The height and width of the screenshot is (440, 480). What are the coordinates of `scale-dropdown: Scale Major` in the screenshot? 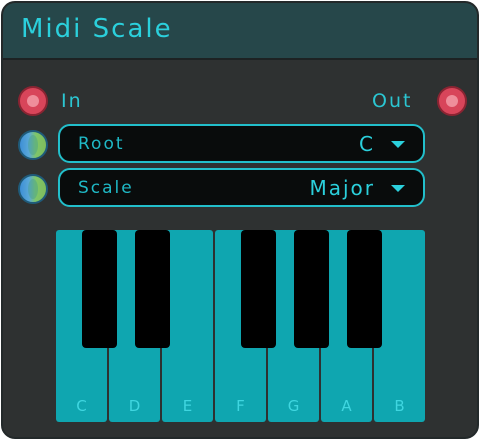 It's located at (241, 187).